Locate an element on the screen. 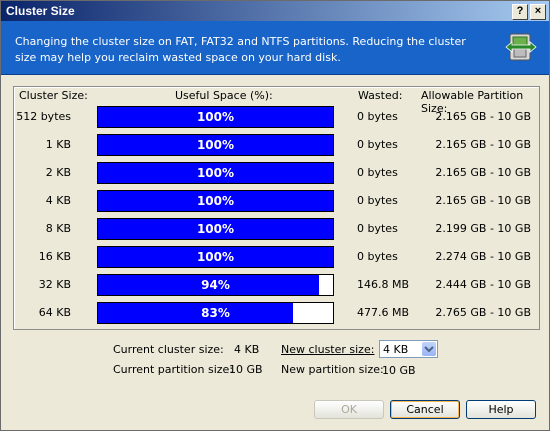  row-cluster-size: 16 KB is located at coordinates (54, 256).